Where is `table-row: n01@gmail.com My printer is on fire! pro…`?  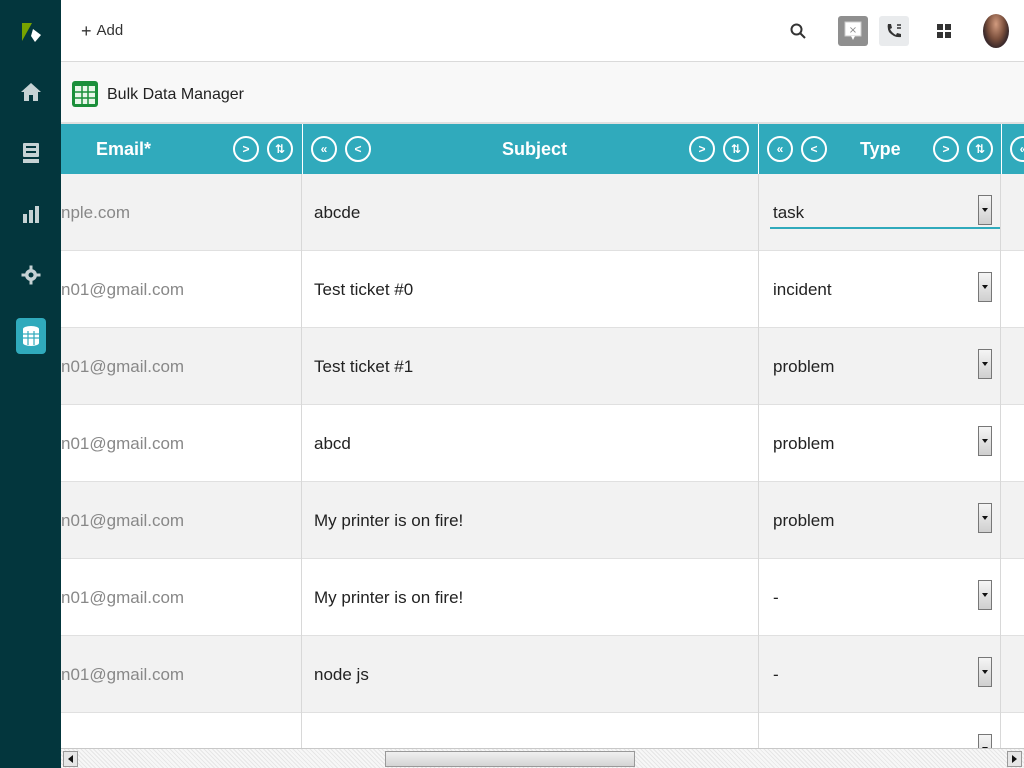 table-row: n01@gmail.com My printer is on fire! pro… is located at coordinates (542, 520).